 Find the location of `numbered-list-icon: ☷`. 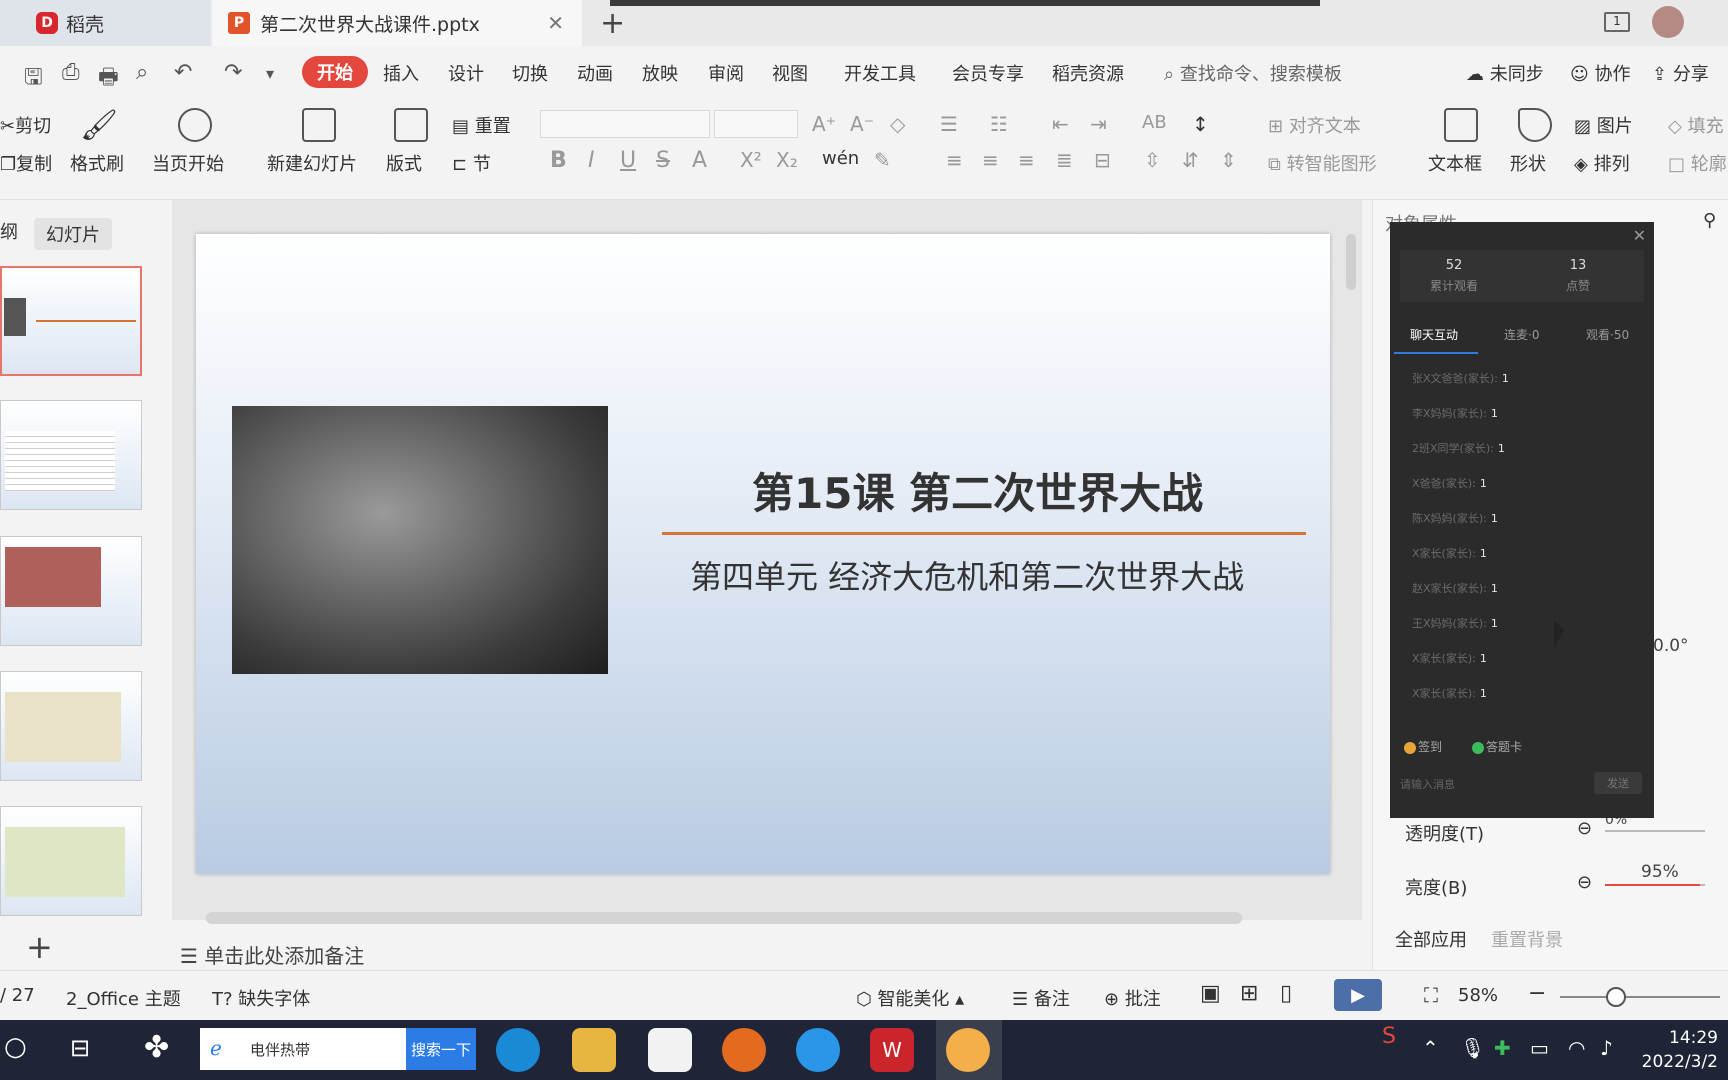

numbered-list-icon: ☷ is located at coordinates (999, 124).